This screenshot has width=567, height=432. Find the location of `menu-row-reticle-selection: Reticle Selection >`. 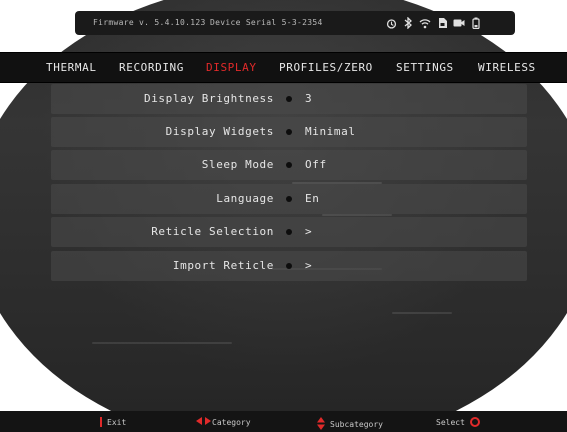

menu-row-reticle-selection: Reticle Selection > is located at coordinates (289, 232).